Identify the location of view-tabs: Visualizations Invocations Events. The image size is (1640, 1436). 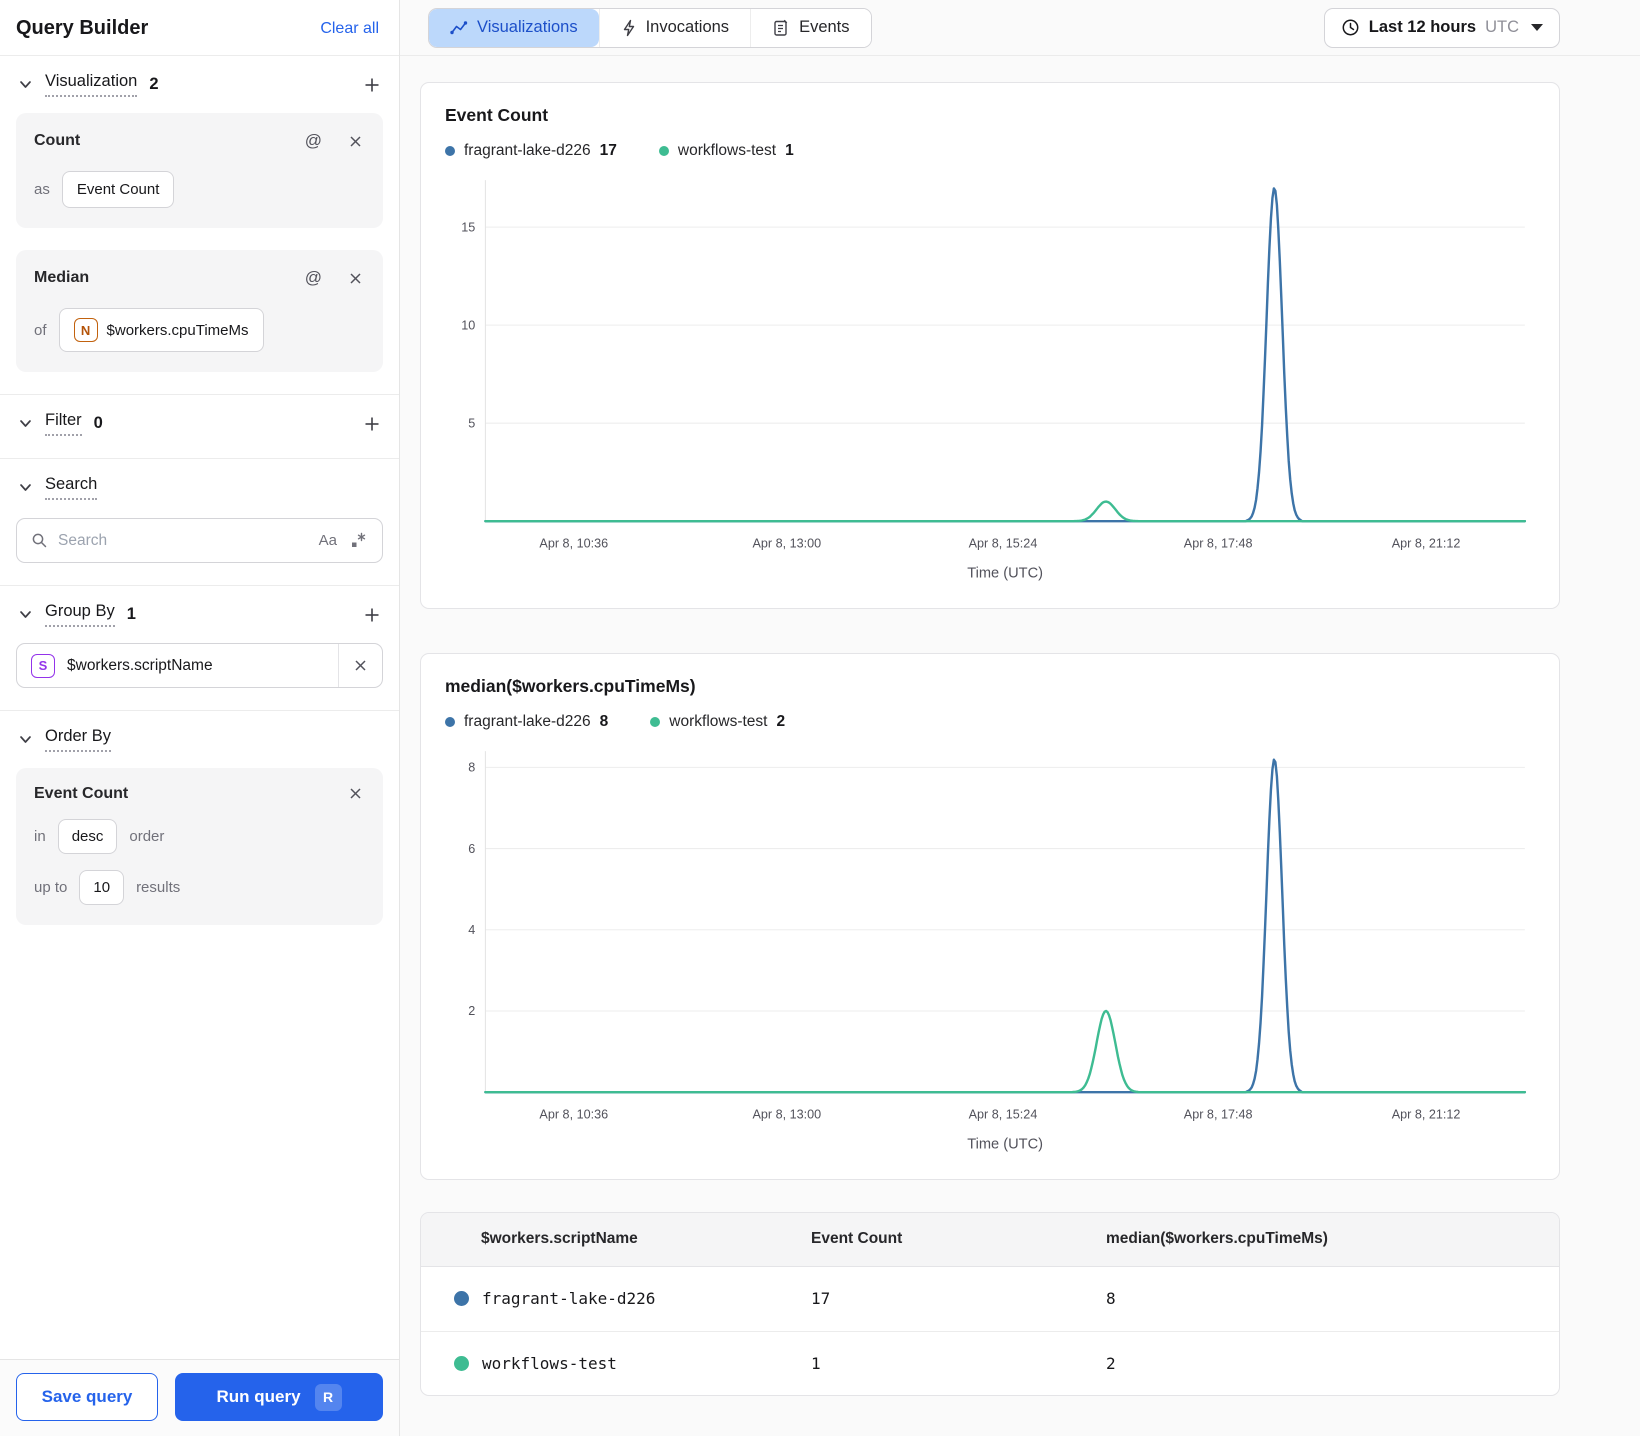
(650, 27).